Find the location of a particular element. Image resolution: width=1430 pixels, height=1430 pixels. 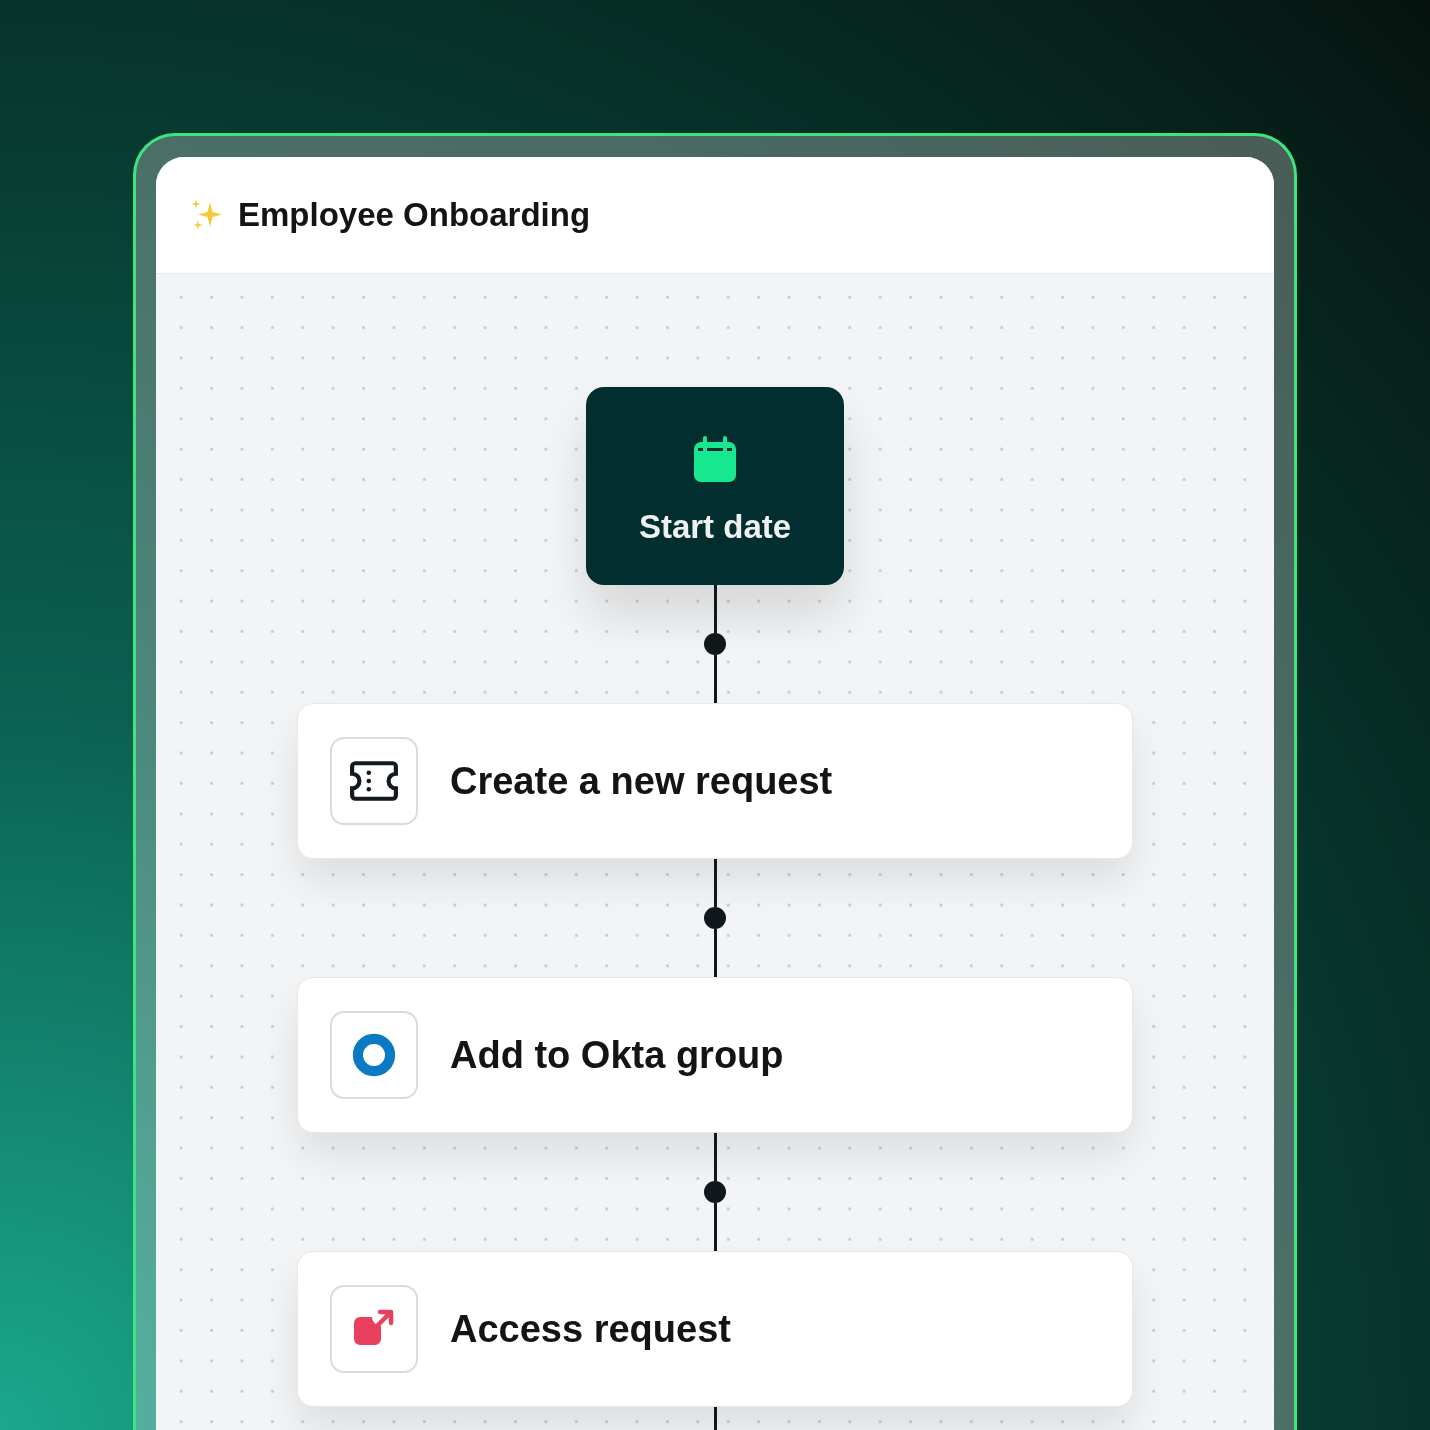

connector is located at coordinates (715, 1418).